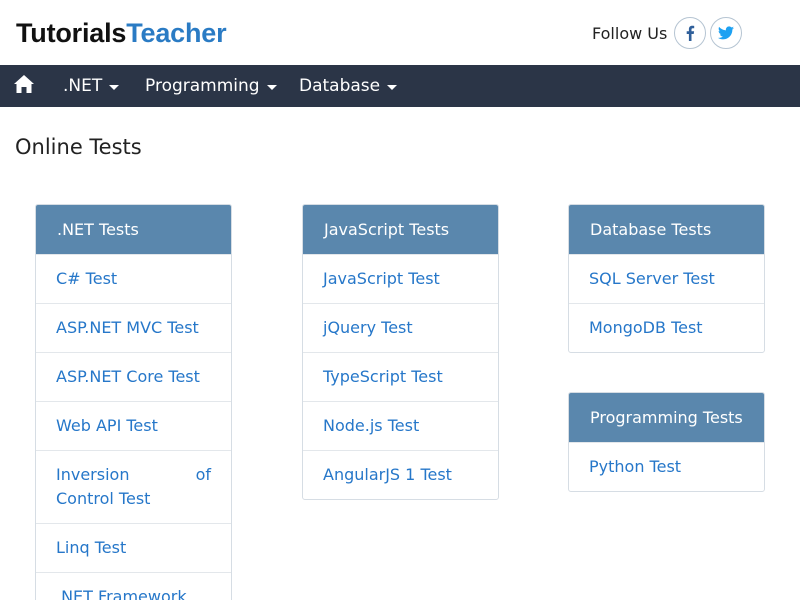  What do you see at coordinates (400, 229) in the screenshot?
I see `card-header: JavaScript Tests` at bounding box center [400, 229].